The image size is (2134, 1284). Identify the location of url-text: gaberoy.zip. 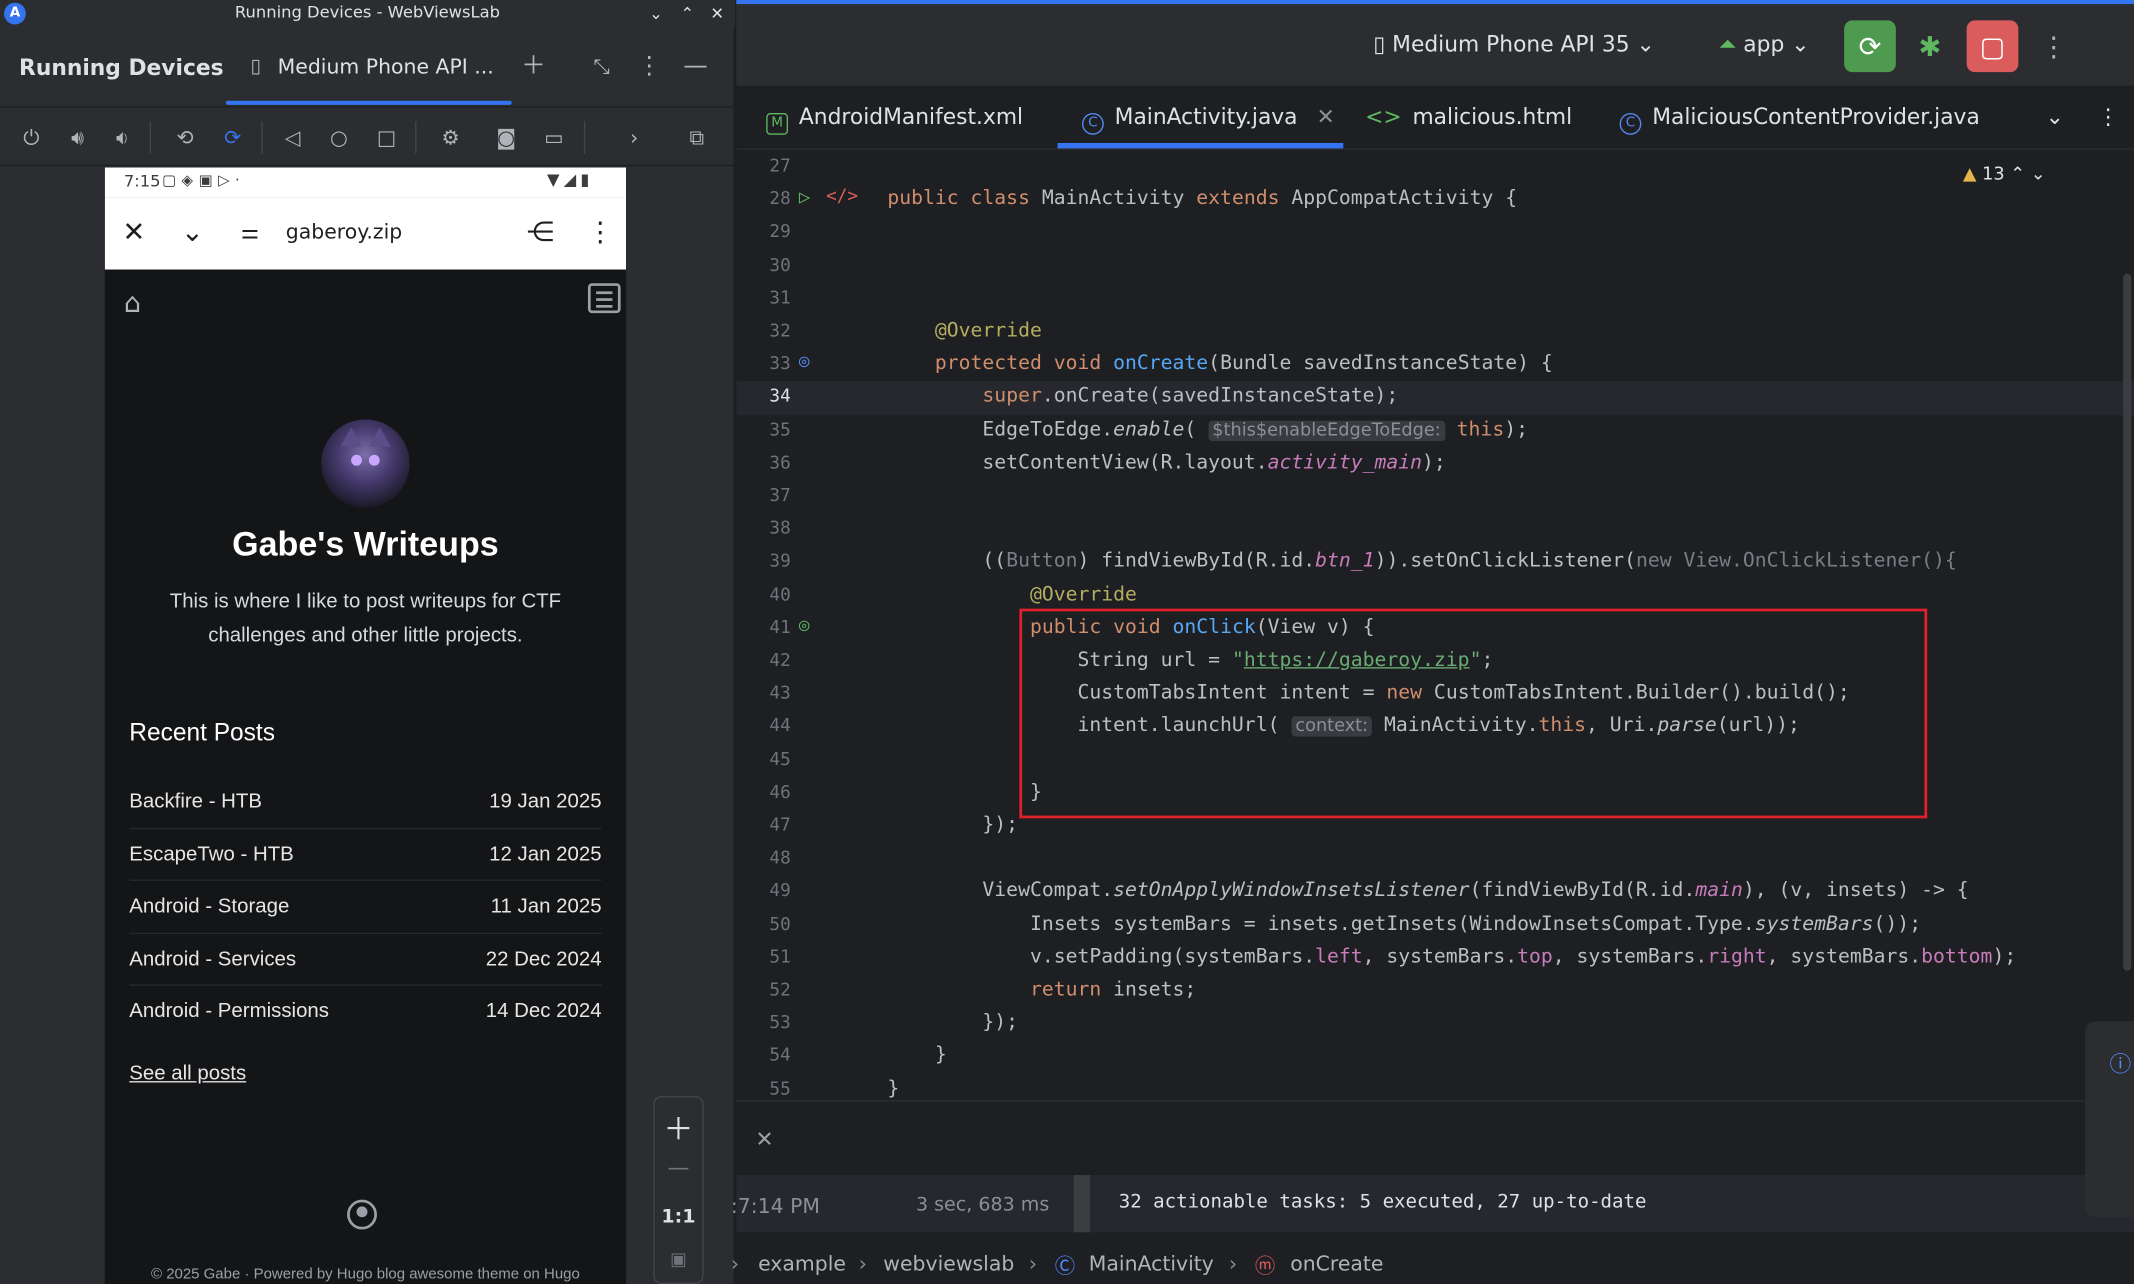
(344, 231).